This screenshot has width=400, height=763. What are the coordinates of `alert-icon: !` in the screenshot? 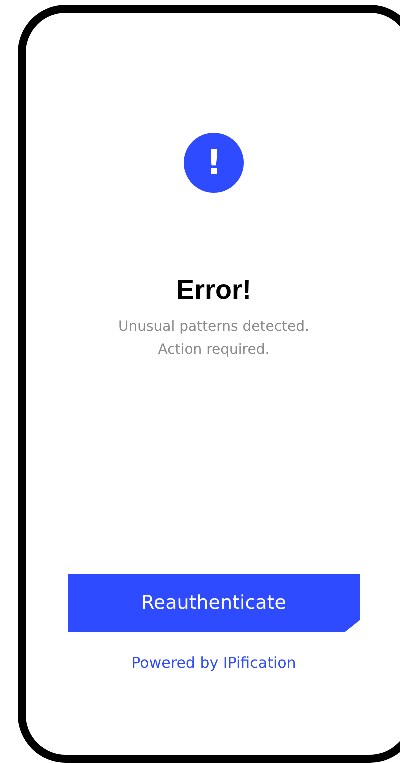 It's located at (214, 163).